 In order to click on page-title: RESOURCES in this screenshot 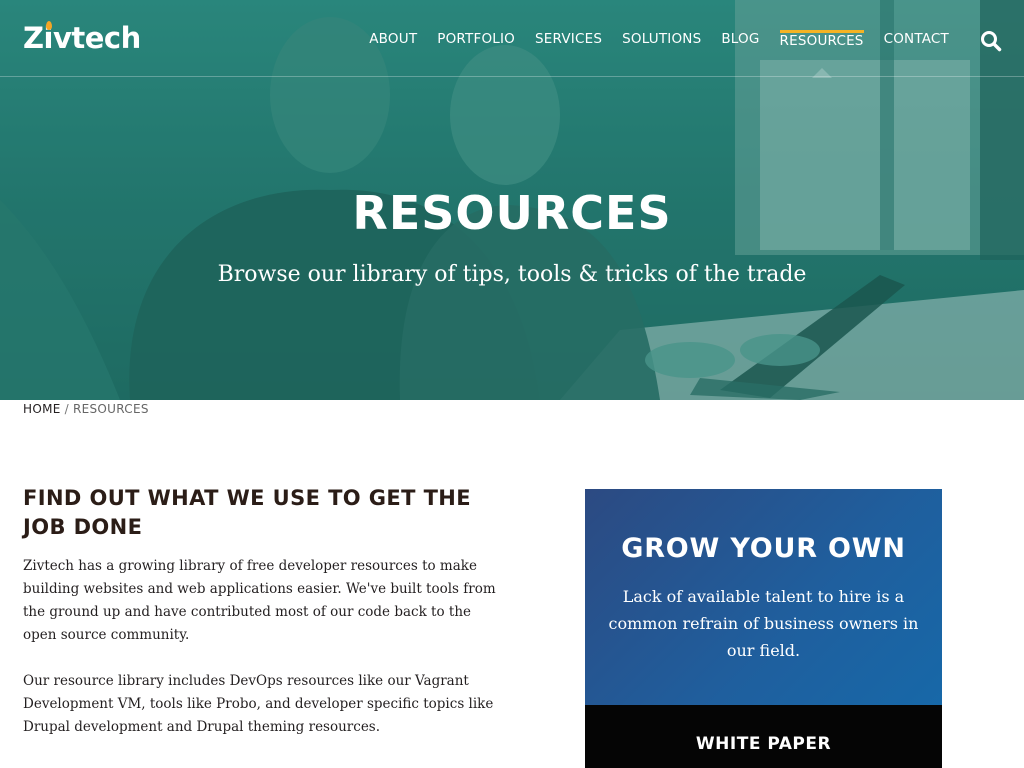, I will do `click(512, 213)`.